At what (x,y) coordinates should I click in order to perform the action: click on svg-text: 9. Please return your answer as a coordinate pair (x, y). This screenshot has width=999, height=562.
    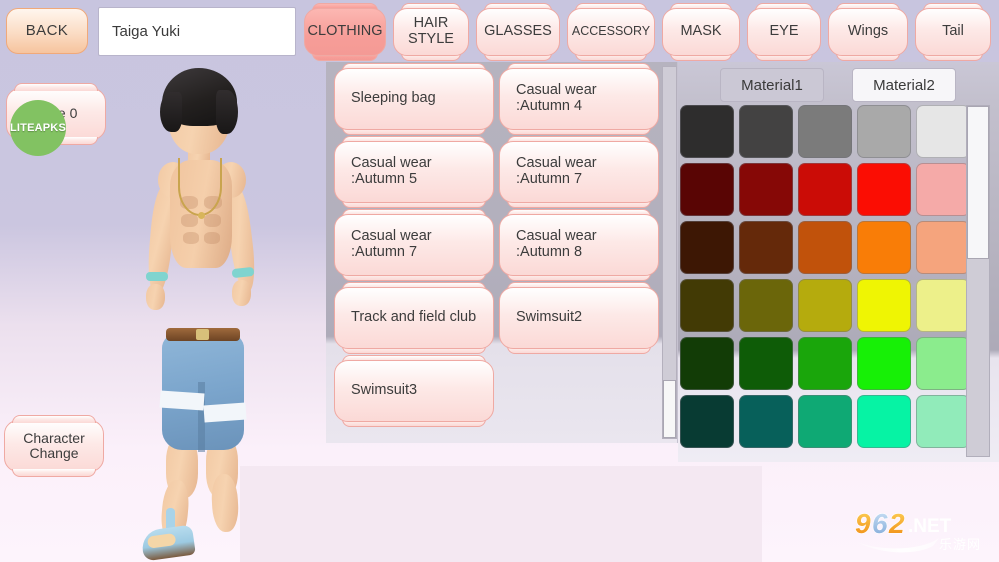
    Looking at the image, I should click on (863, 523).